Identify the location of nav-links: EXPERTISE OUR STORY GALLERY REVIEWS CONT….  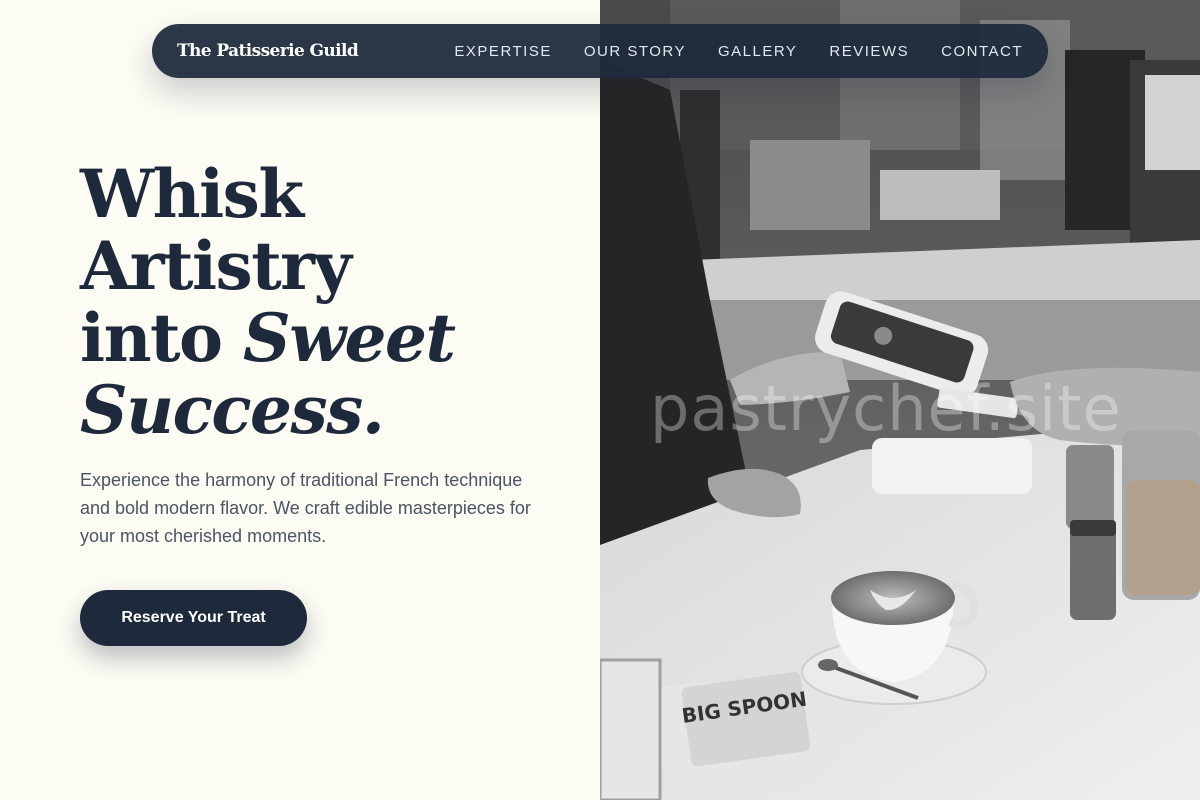
(738, 51).